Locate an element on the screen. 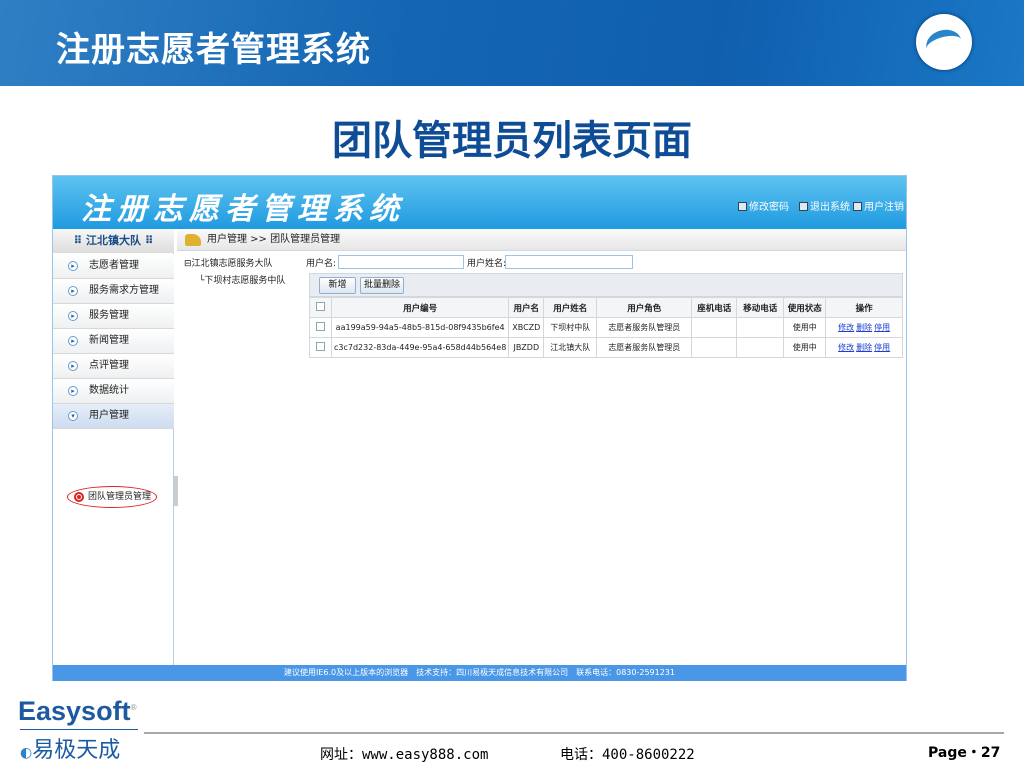  realname-input is located at coordinates (569, 262).